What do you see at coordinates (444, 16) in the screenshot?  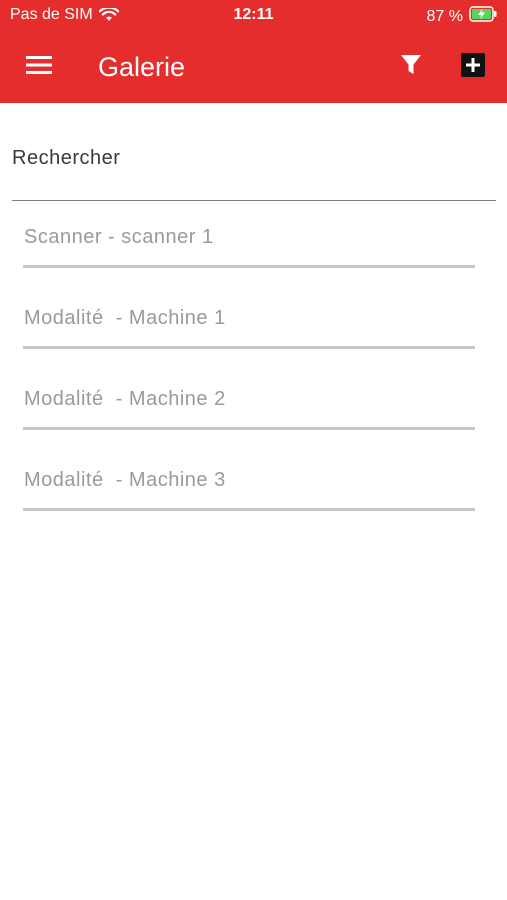 I see `battery-percentage: 87 %` at bounding box center [444, 16].